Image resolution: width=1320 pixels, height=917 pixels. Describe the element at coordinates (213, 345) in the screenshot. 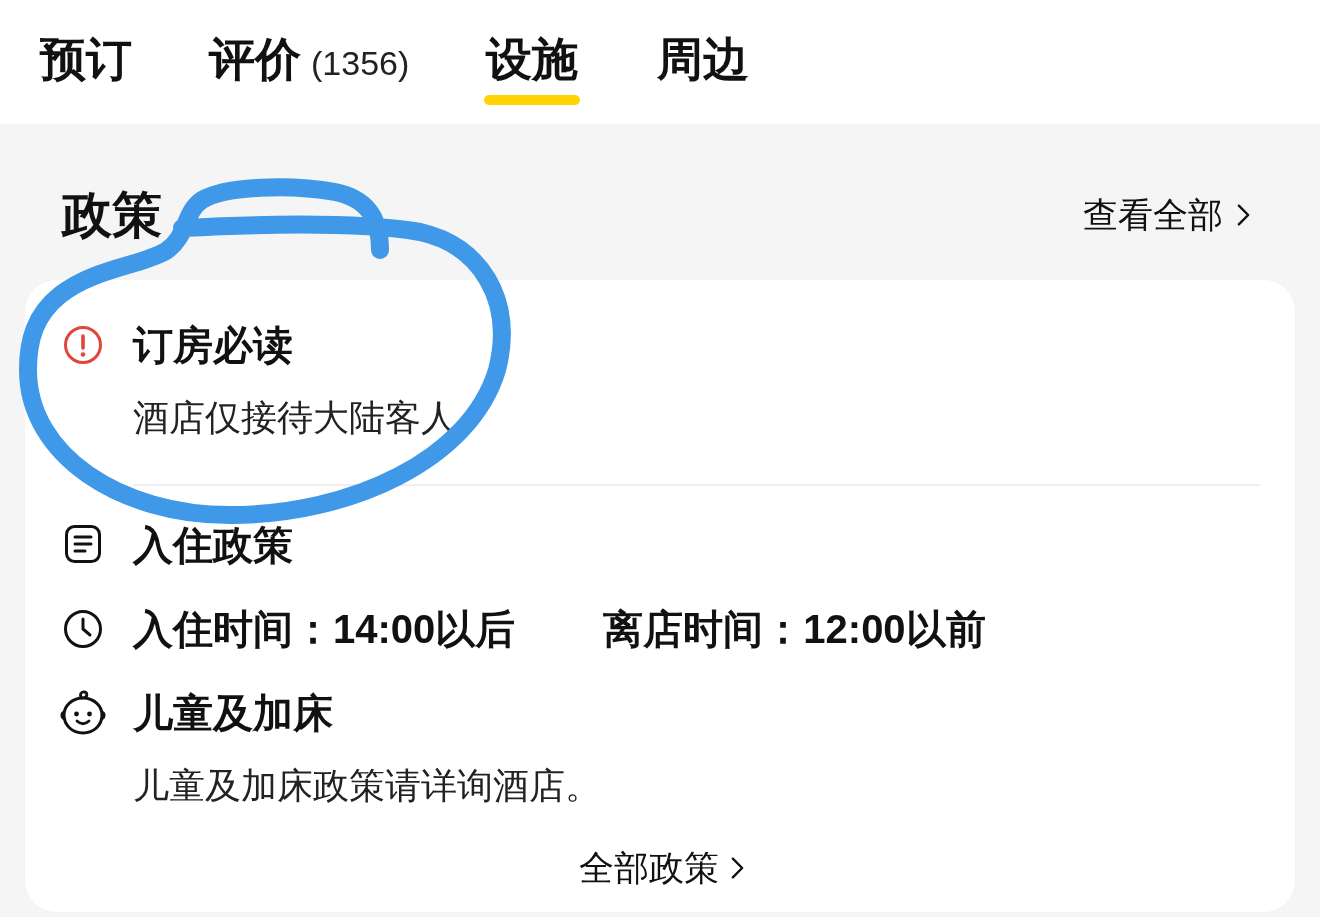

I see `policy-title: 订房必读` at that location.